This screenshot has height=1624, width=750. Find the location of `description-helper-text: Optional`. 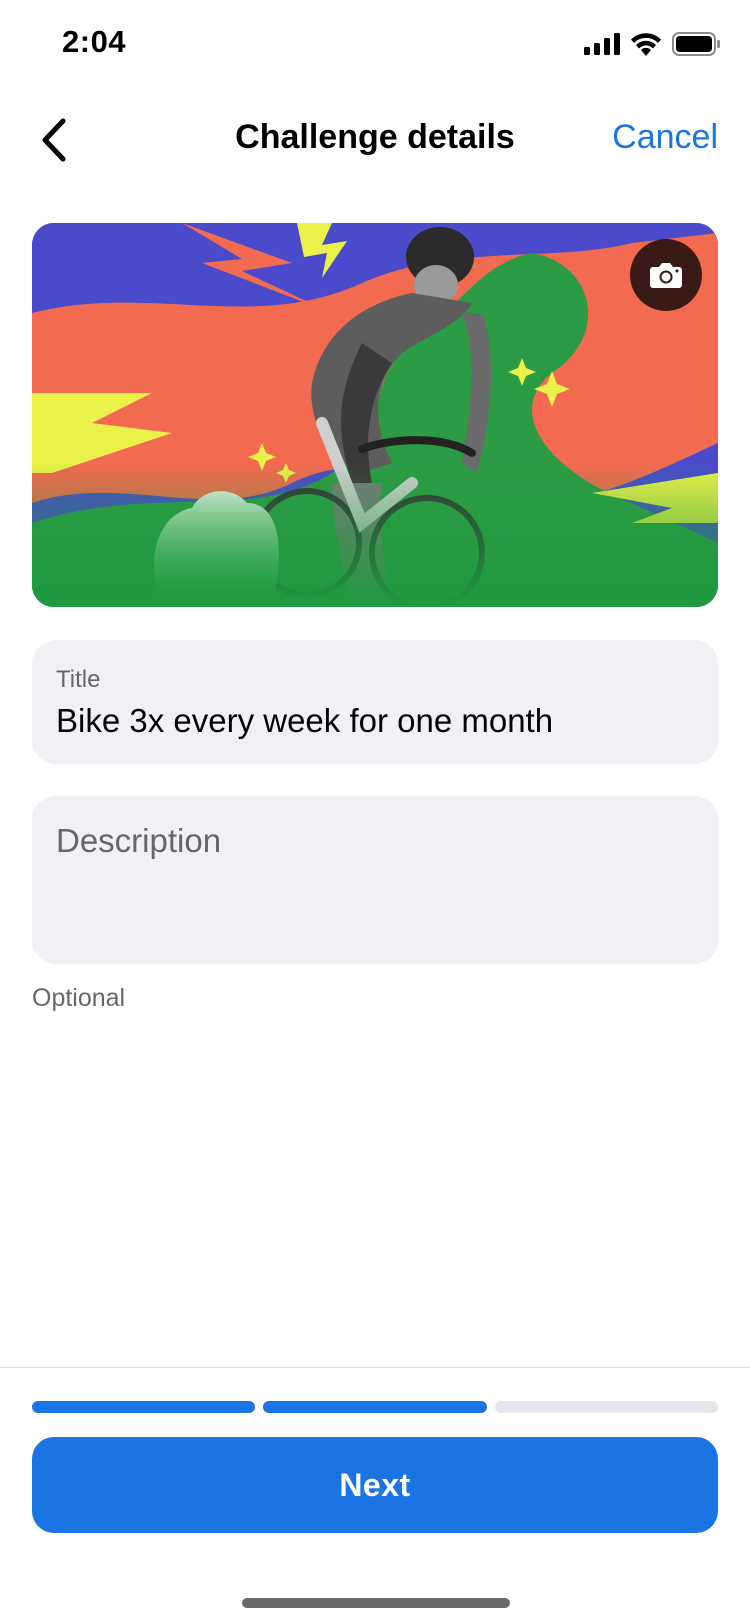

description-helper-text: Optional is located at coordinates (79, 998).